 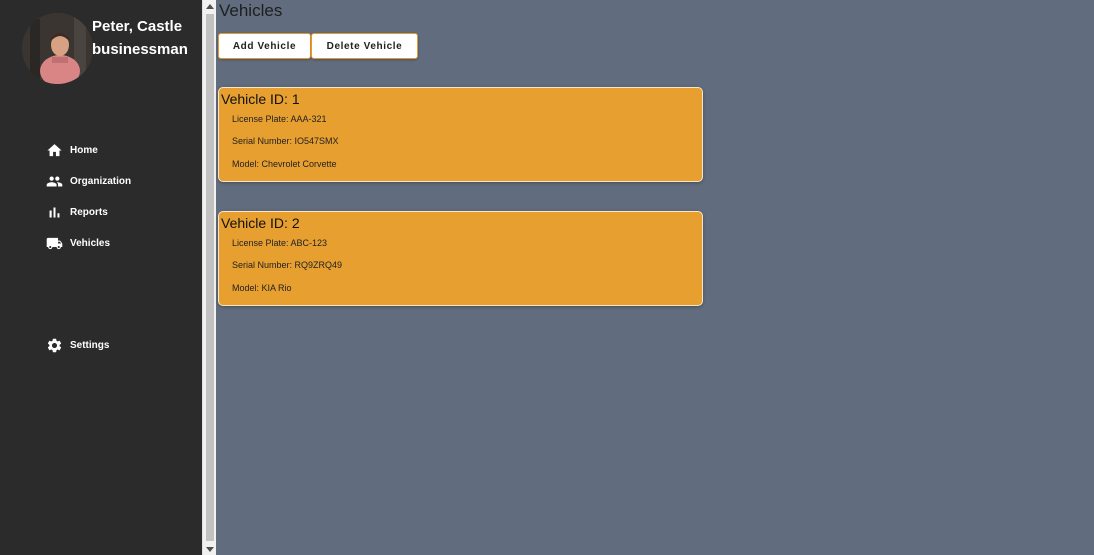 I want to click on people-icon, so click(x=54, y=181).